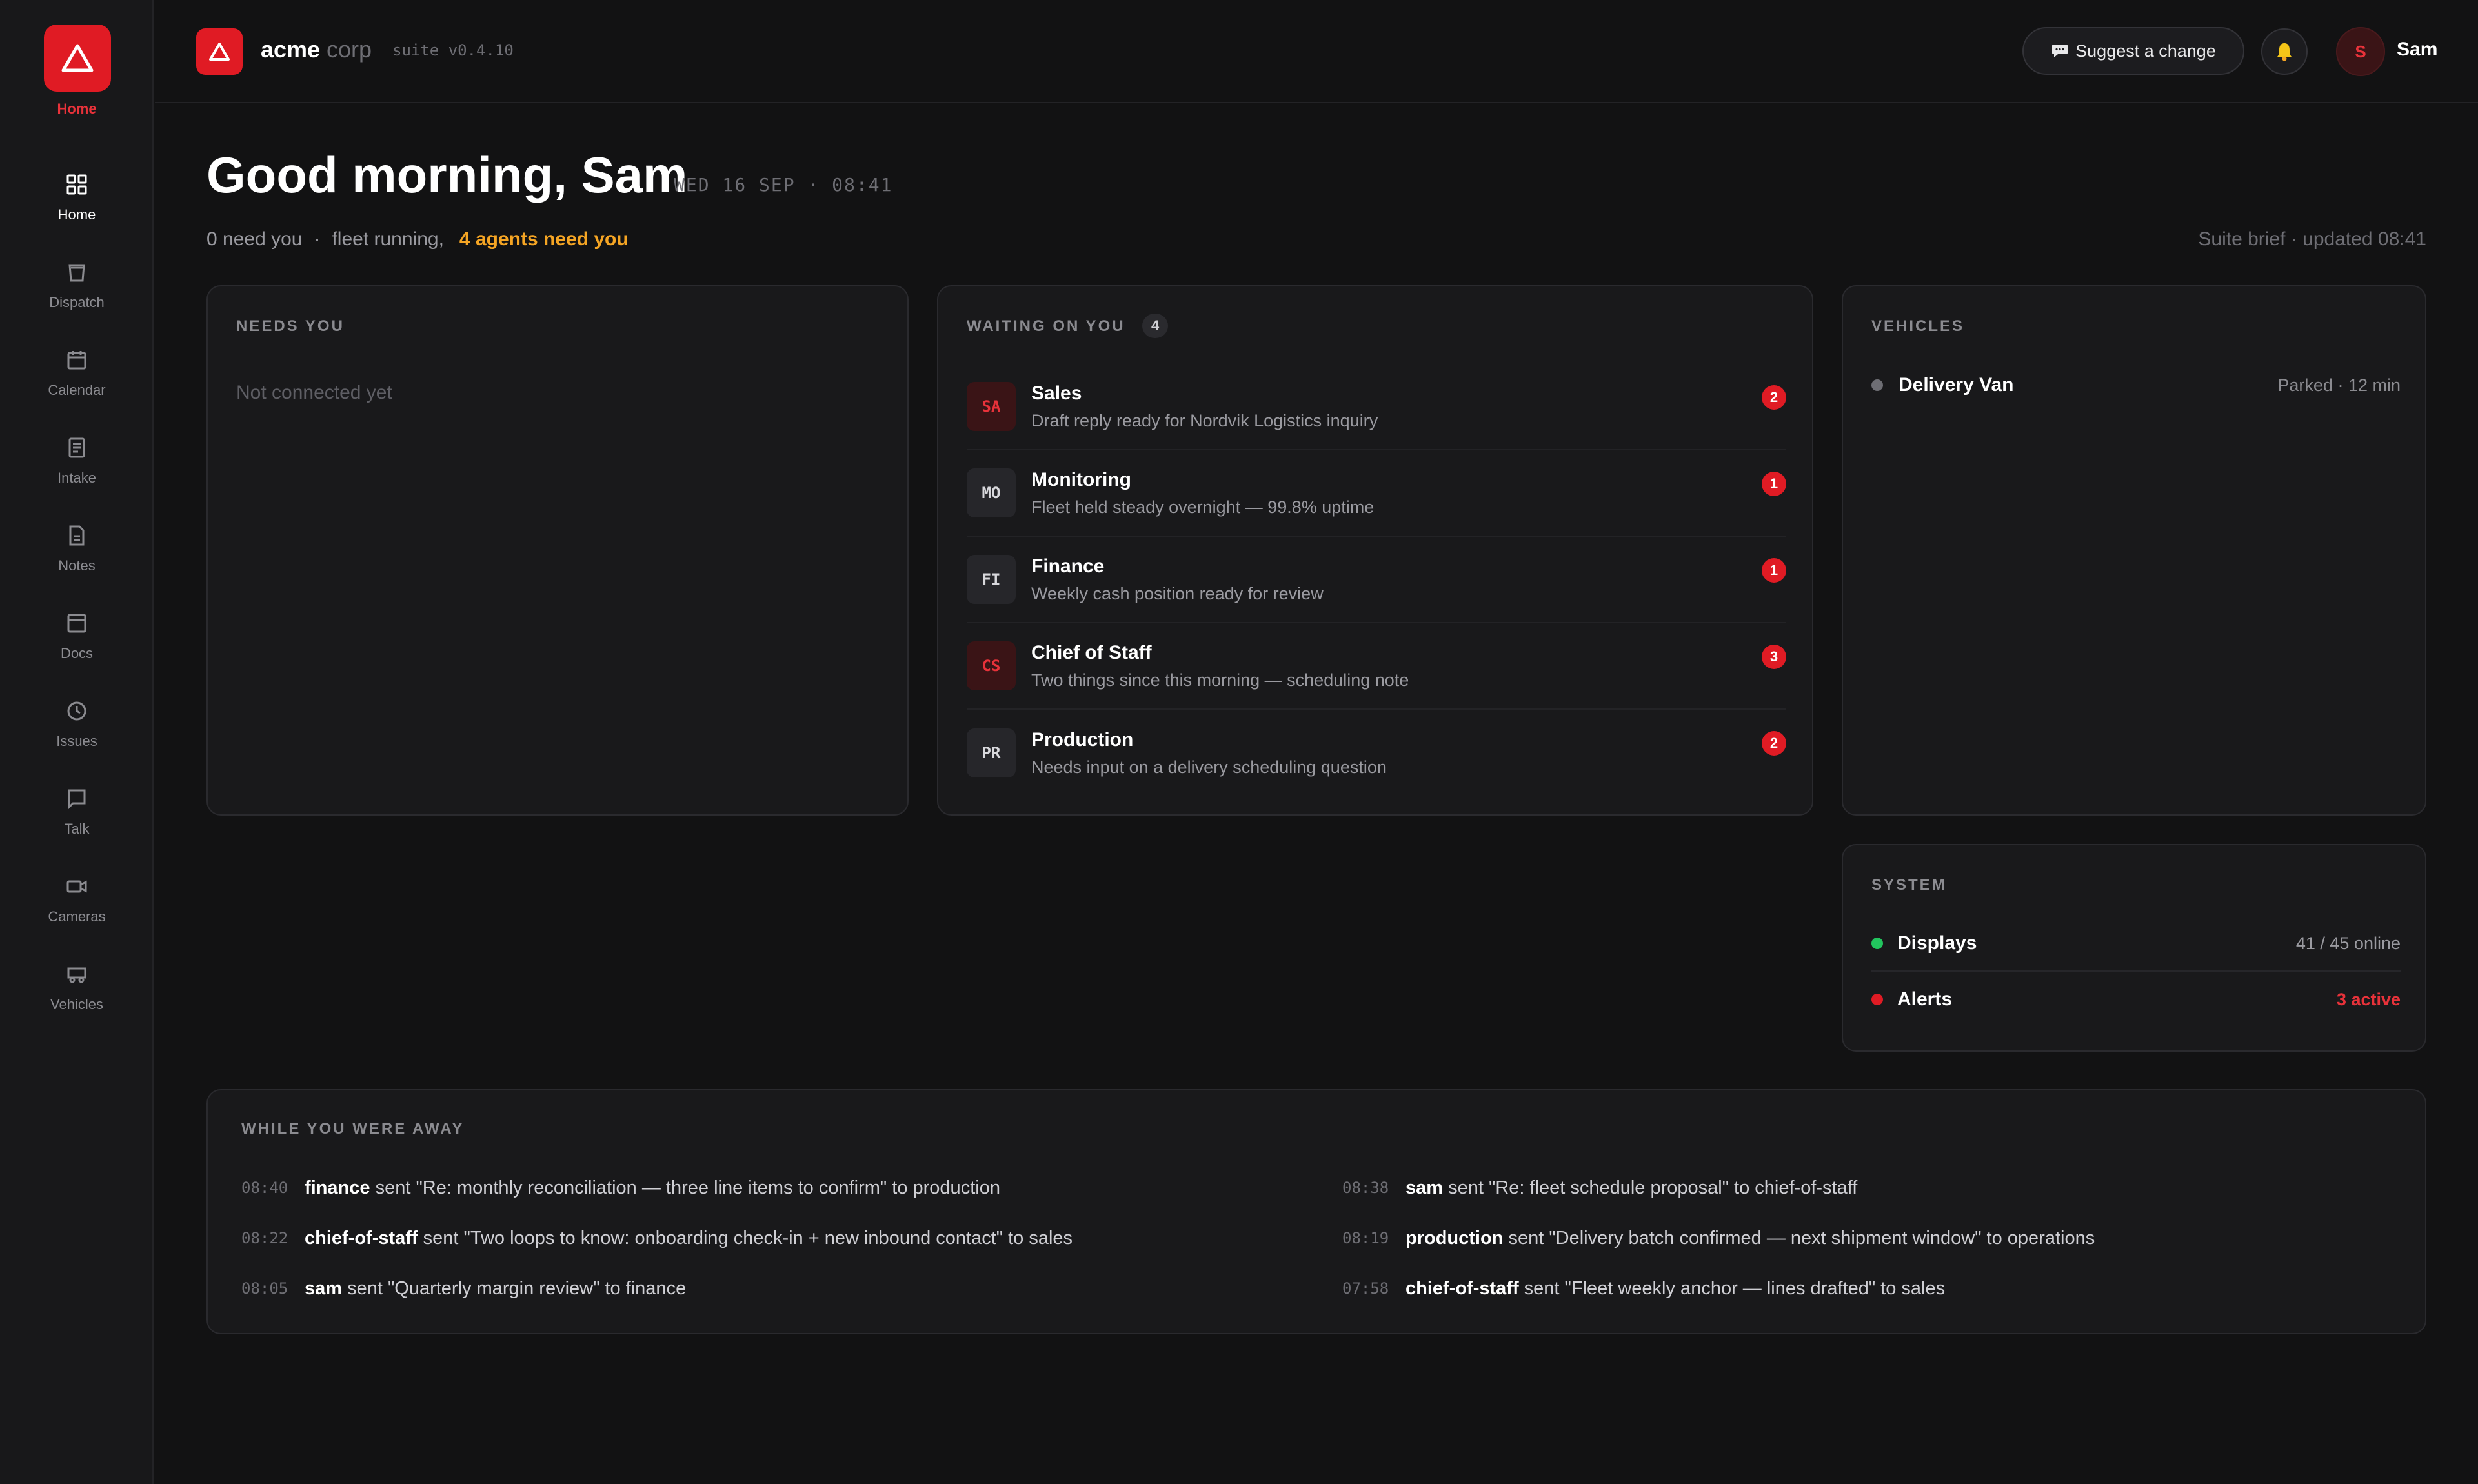 This screenshot has height=1484, width=2478. I want to click on activity-time: 07:58, so click(1365, 1288).